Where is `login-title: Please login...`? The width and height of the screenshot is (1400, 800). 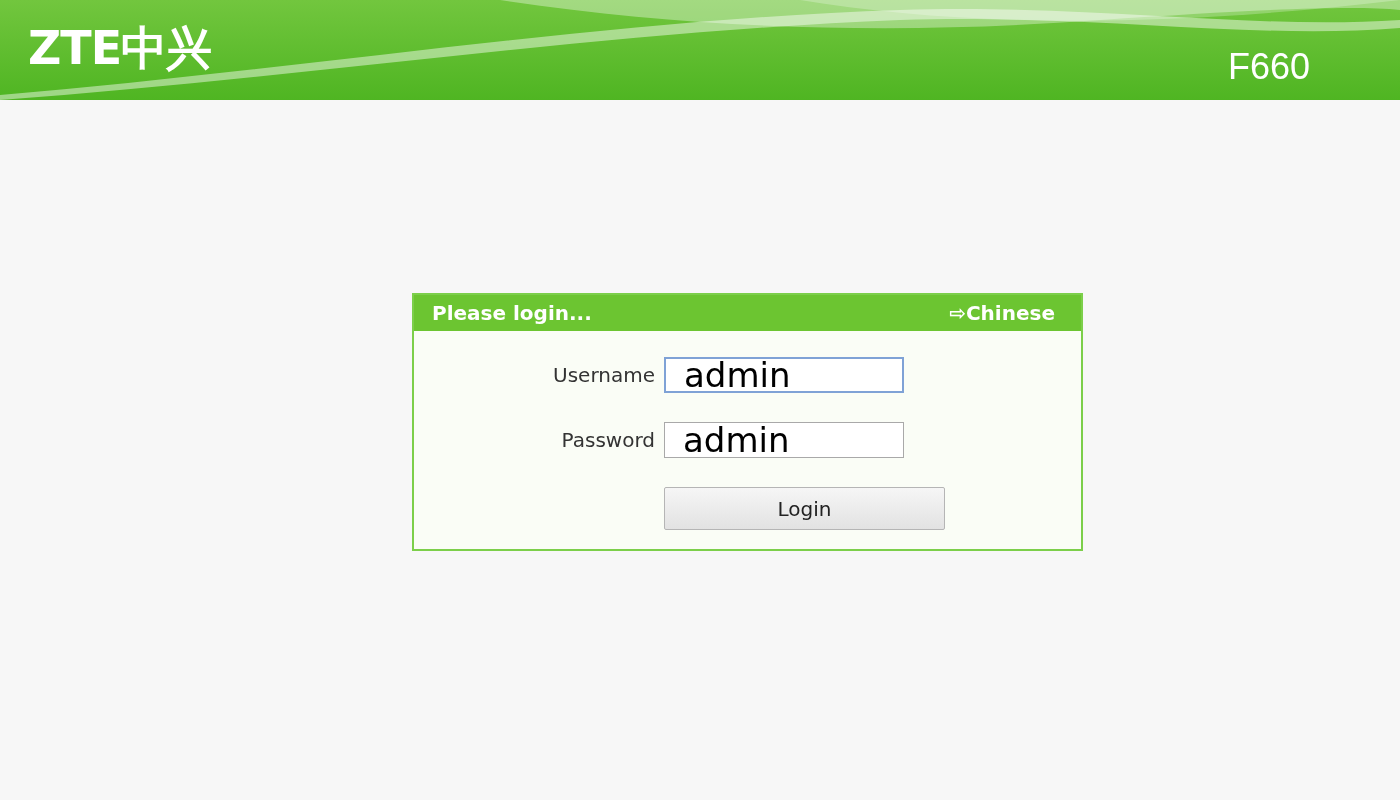 login-title: Please login... is located at coordinates (512, 313).